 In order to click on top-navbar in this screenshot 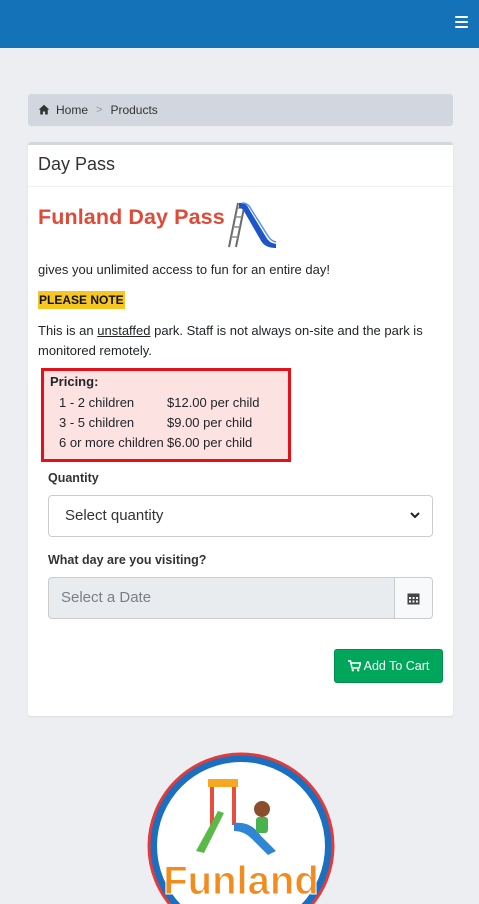, I will do `click(239, 24)`.